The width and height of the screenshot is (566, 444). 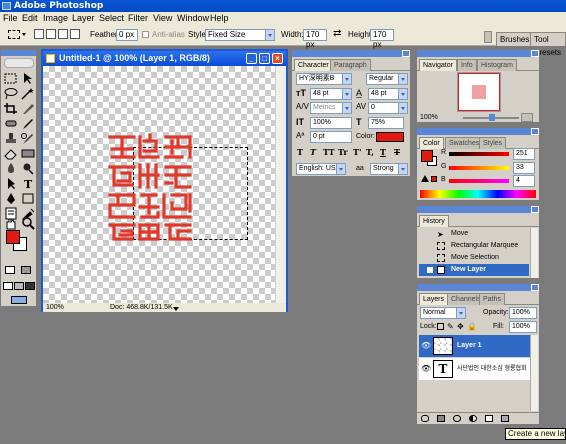 I want to click on menu-select: Select, so click(x=111, y=18).